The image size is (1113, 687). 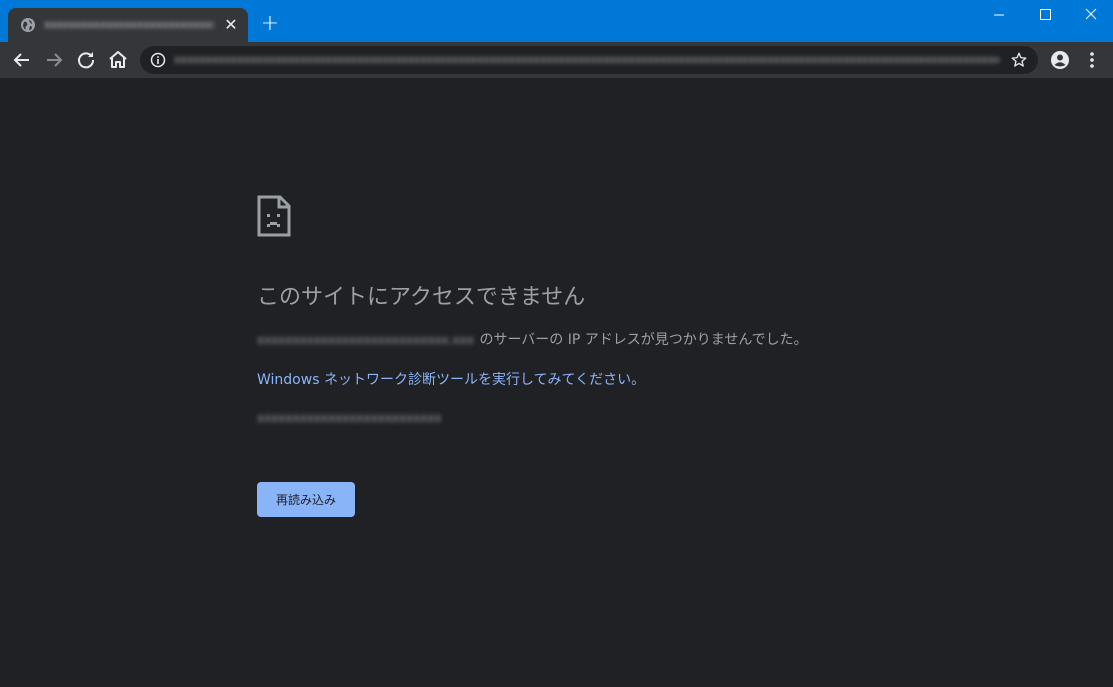 I want to click on more-menu-icon, so click(x=1092, y=60).